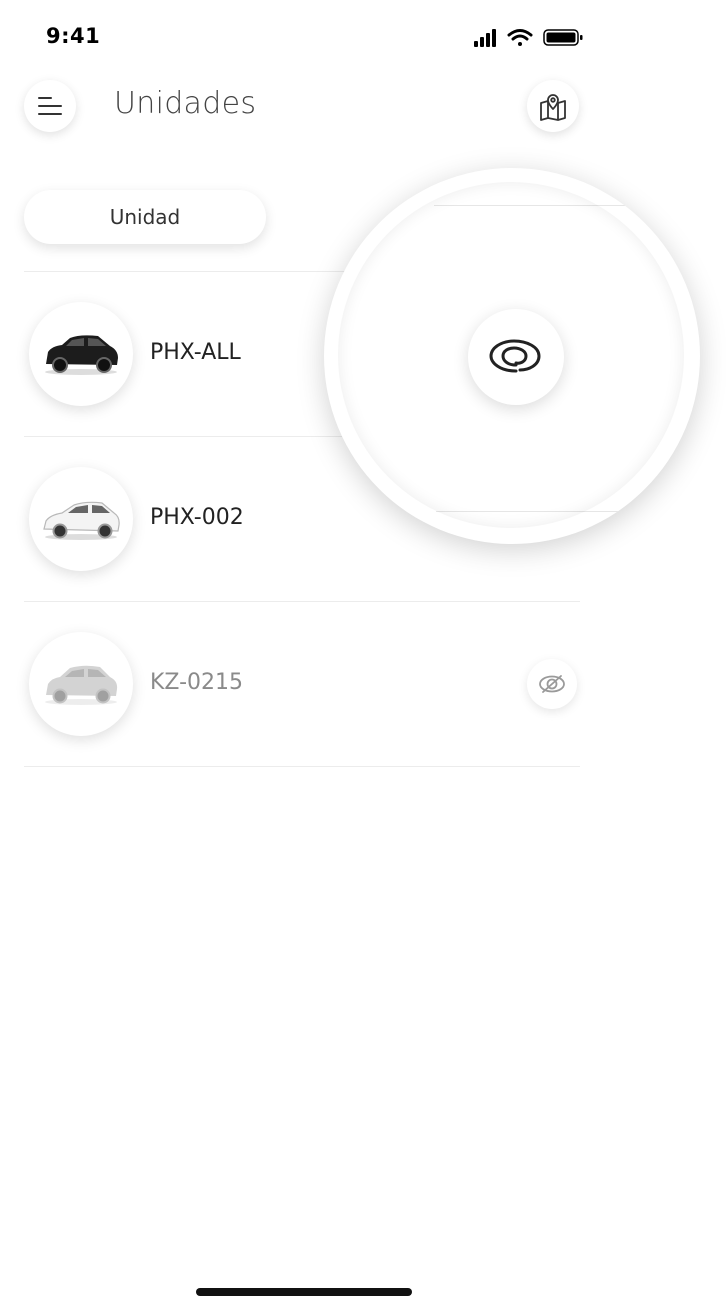 Image resolution: width=726 pixels, height=1311 pixels. I want to click on eye-toggle-icon, so click(515, 356).